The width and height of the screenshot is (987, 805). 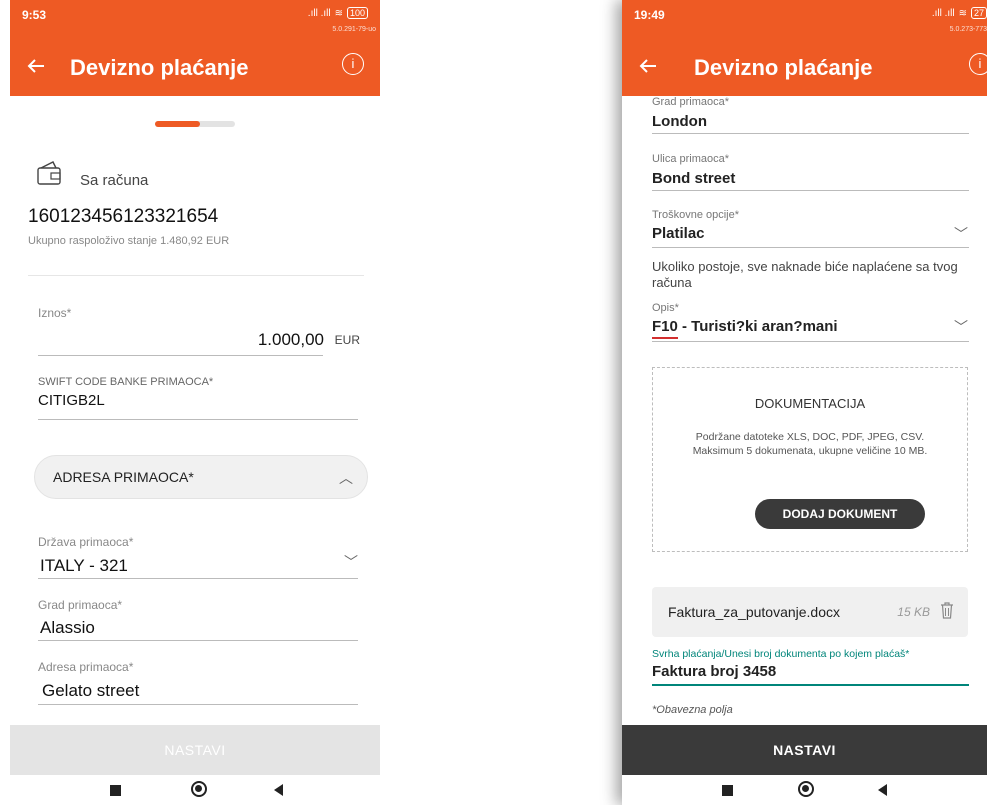 What do you see at coordinates (665, 338) in the screenshot?
I see `spellcheck-underline` at bounding box center [665, 338].